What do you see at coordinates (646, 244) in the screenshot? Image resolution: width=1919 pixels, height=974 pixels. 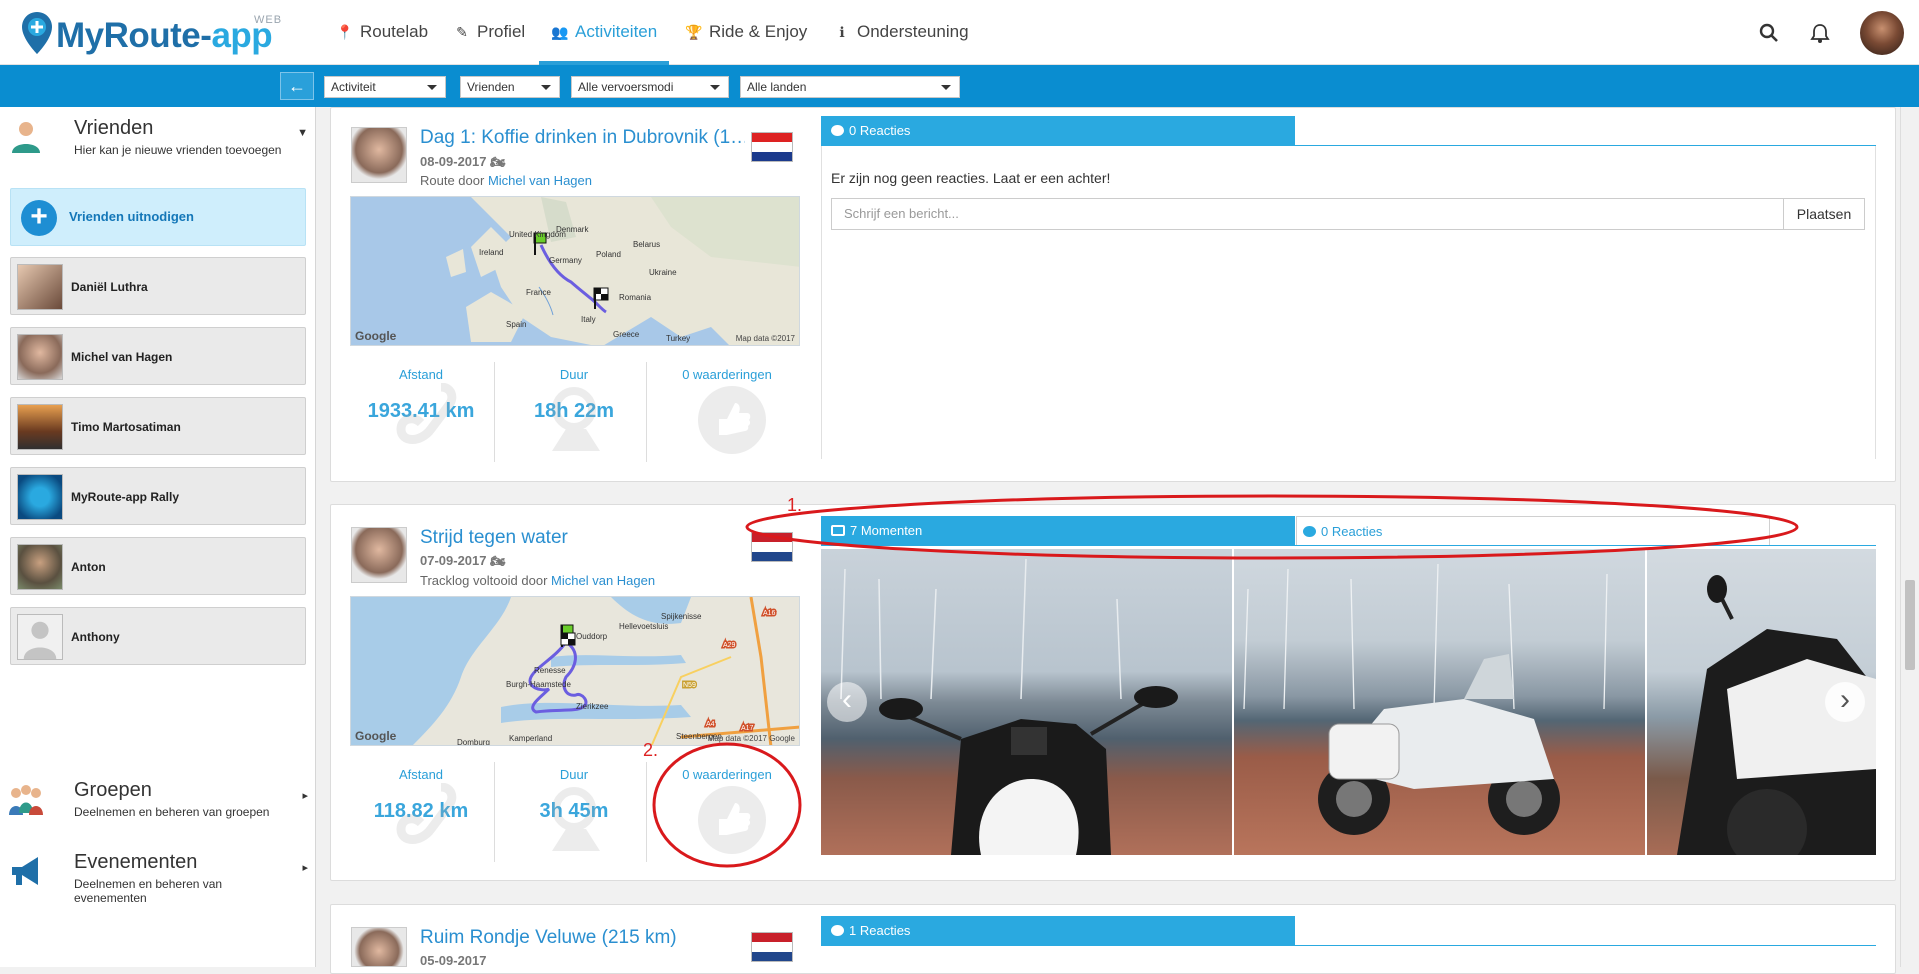 I see `map-label: Belarus` at bounding box center [646, 244].